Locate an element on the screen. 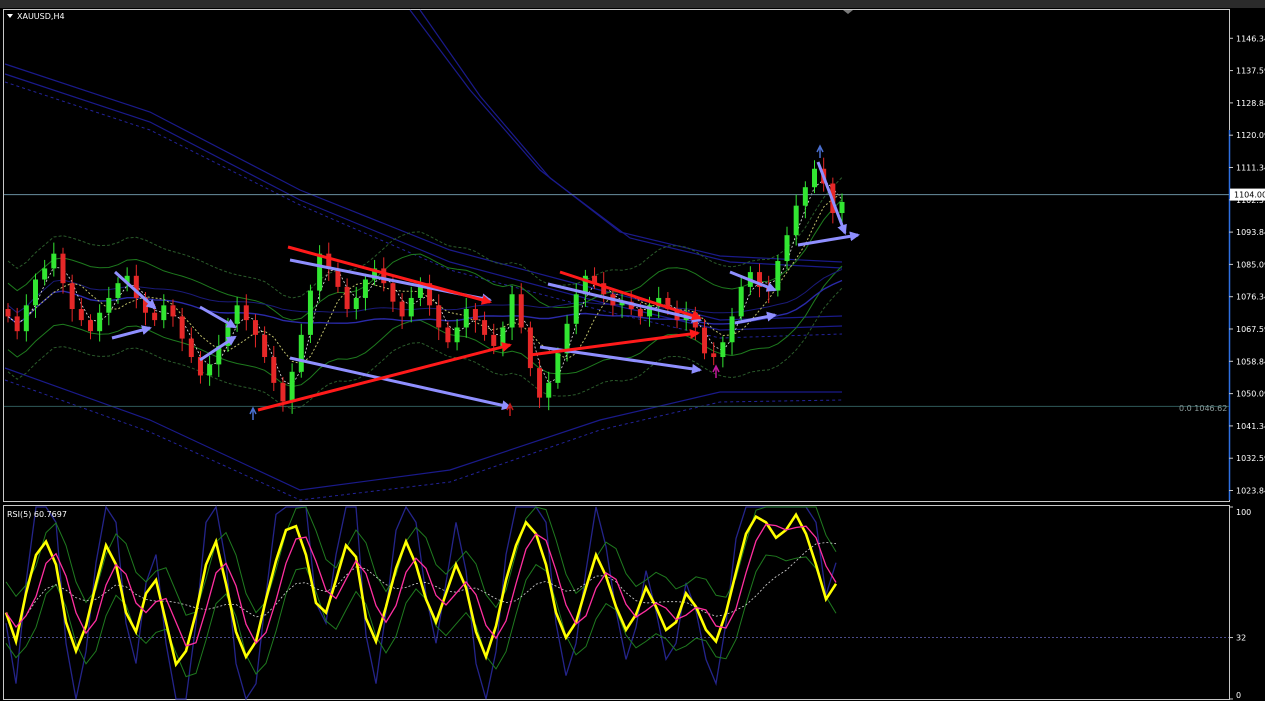  price-tick-label: 1085.09 is located at coordinates (1250, 264).